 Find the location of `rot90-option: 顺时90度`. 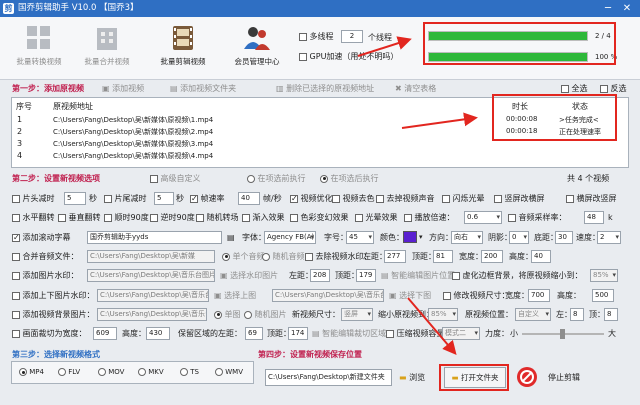

rot90-option: 顺时90度 is located at coordinates (126, 217).